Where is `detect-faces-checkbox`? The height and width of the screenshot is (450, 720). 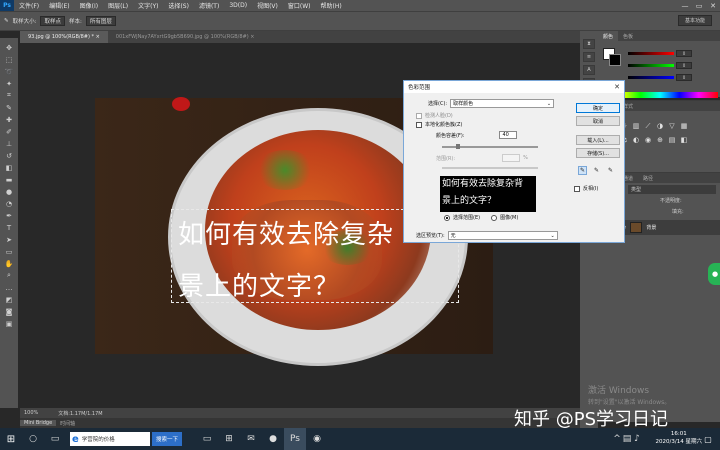
detect-faces-checkbox is located at coordinates (419, 115).